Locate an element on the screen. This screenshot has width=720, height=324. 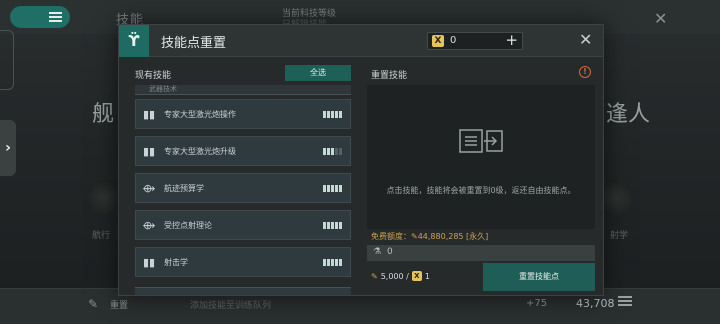
skill-name: 专家大型激光炮操作 is located at coordinates (200, 114).